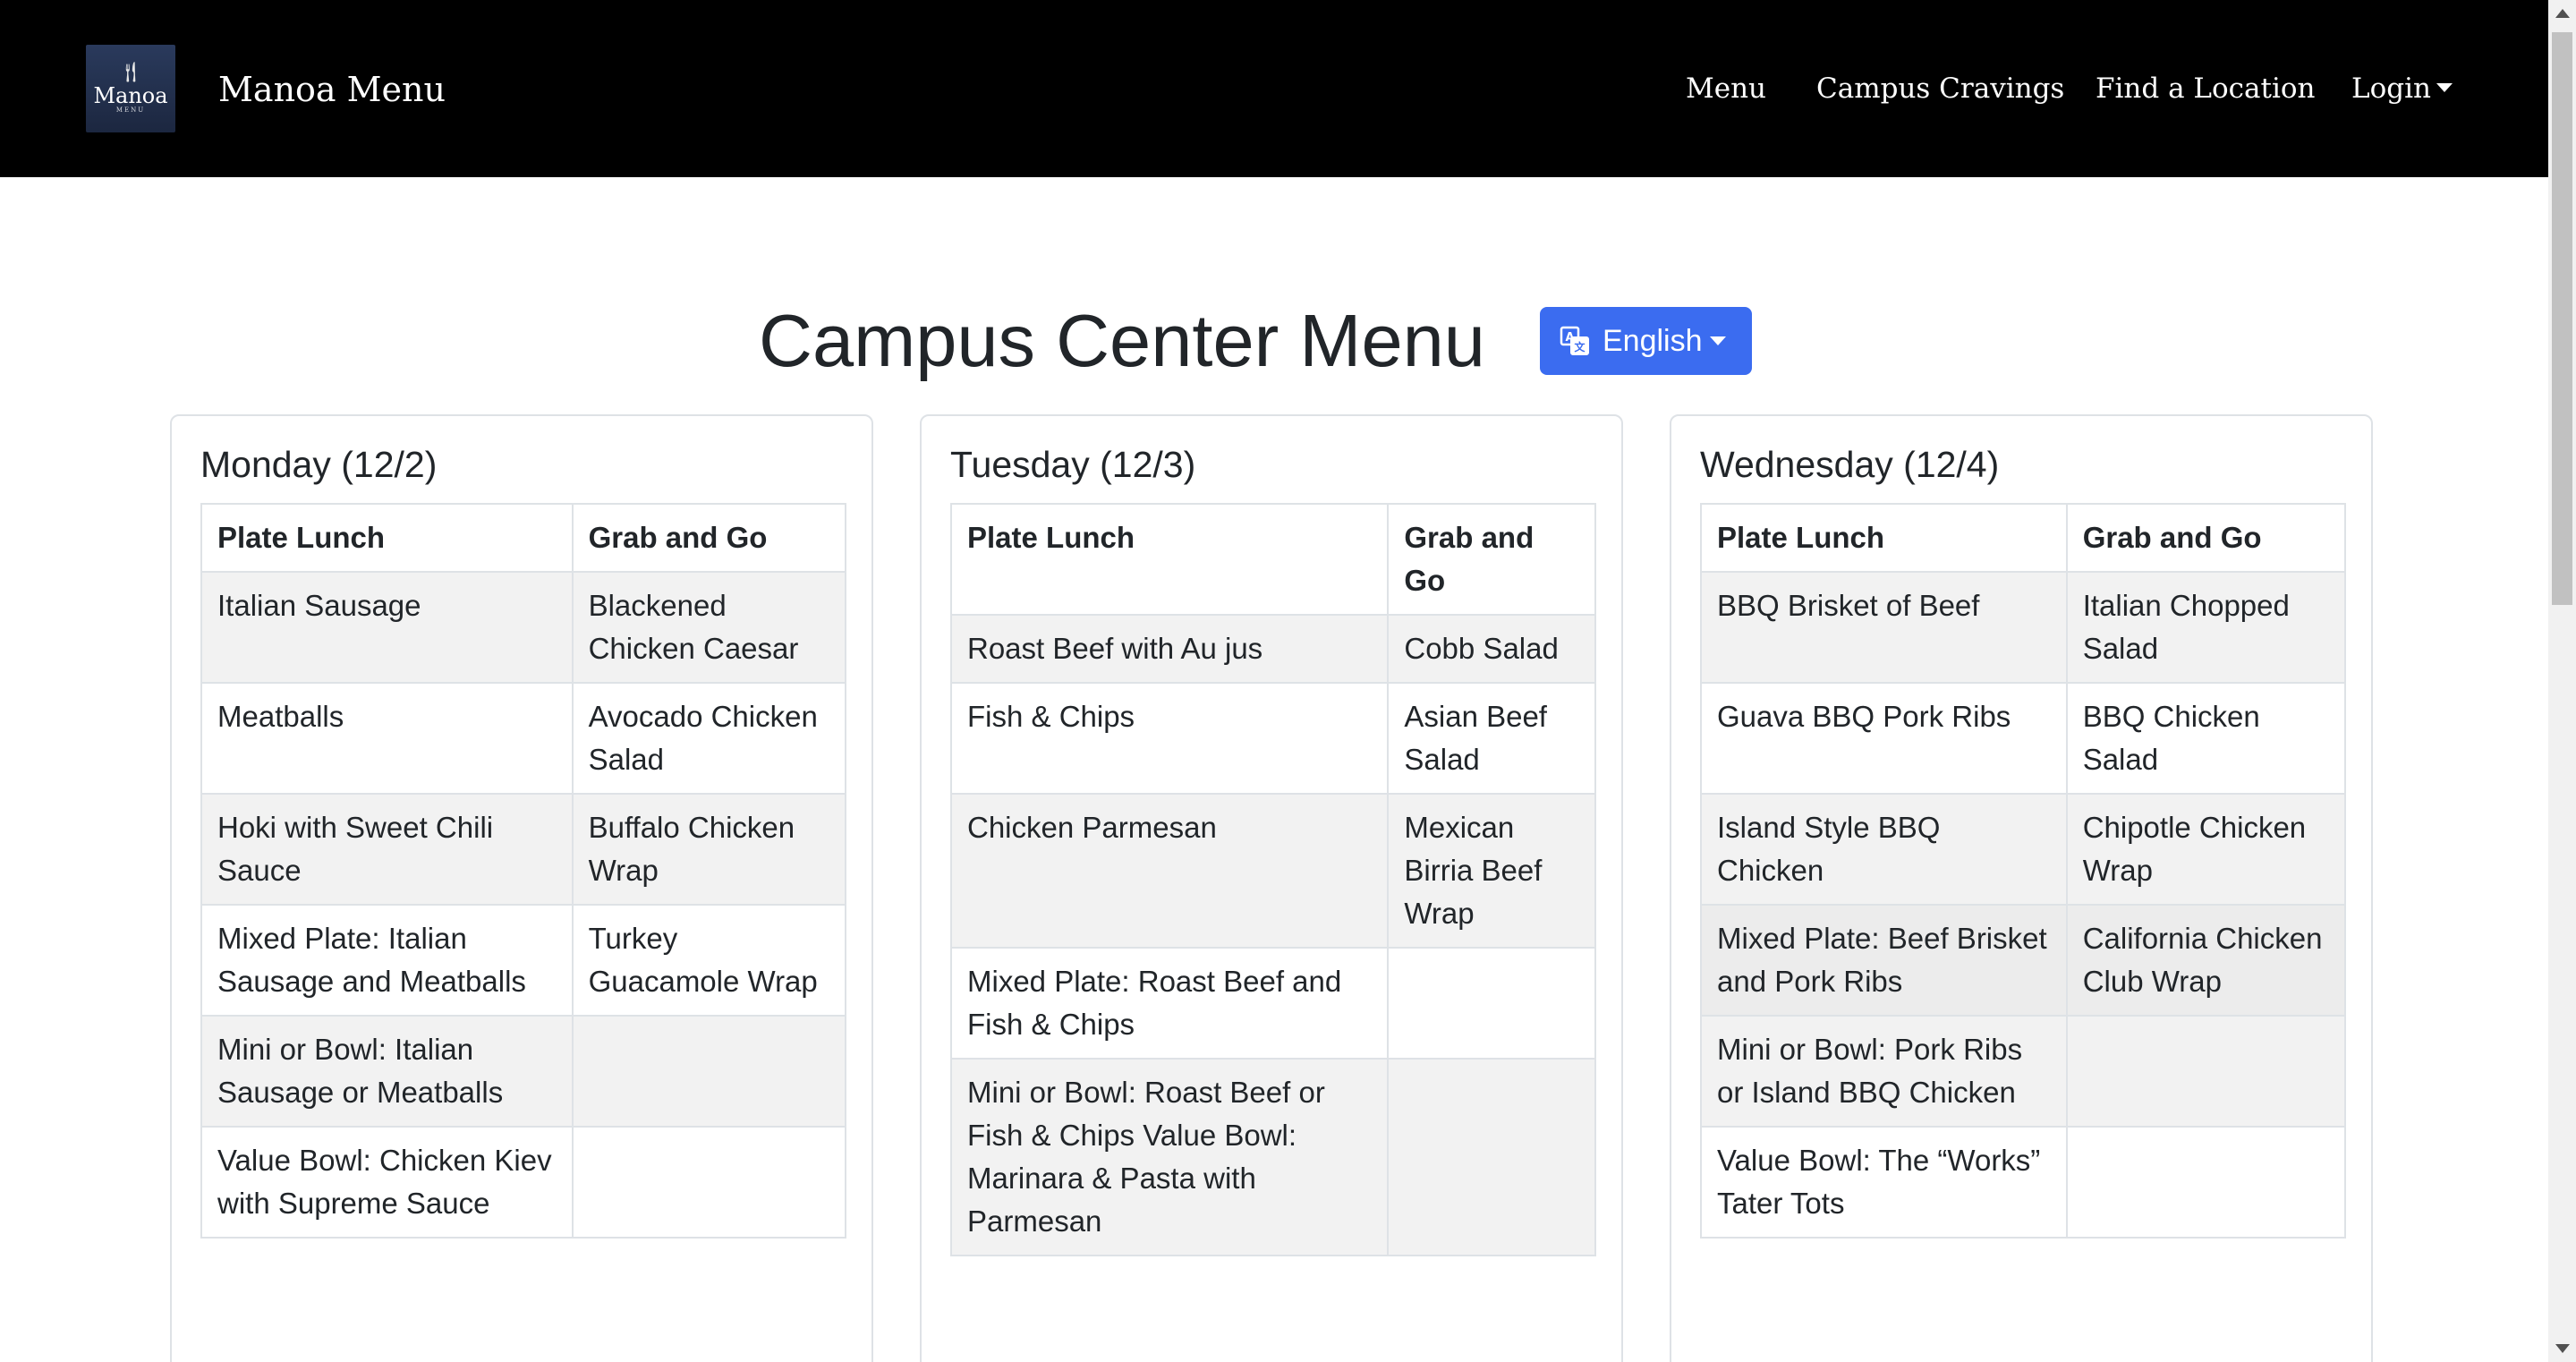  Describe the element at coordinates (1169, 871) in the screenshot. I see `plate-lunch-cell: Chicken Parmesan` at that location.